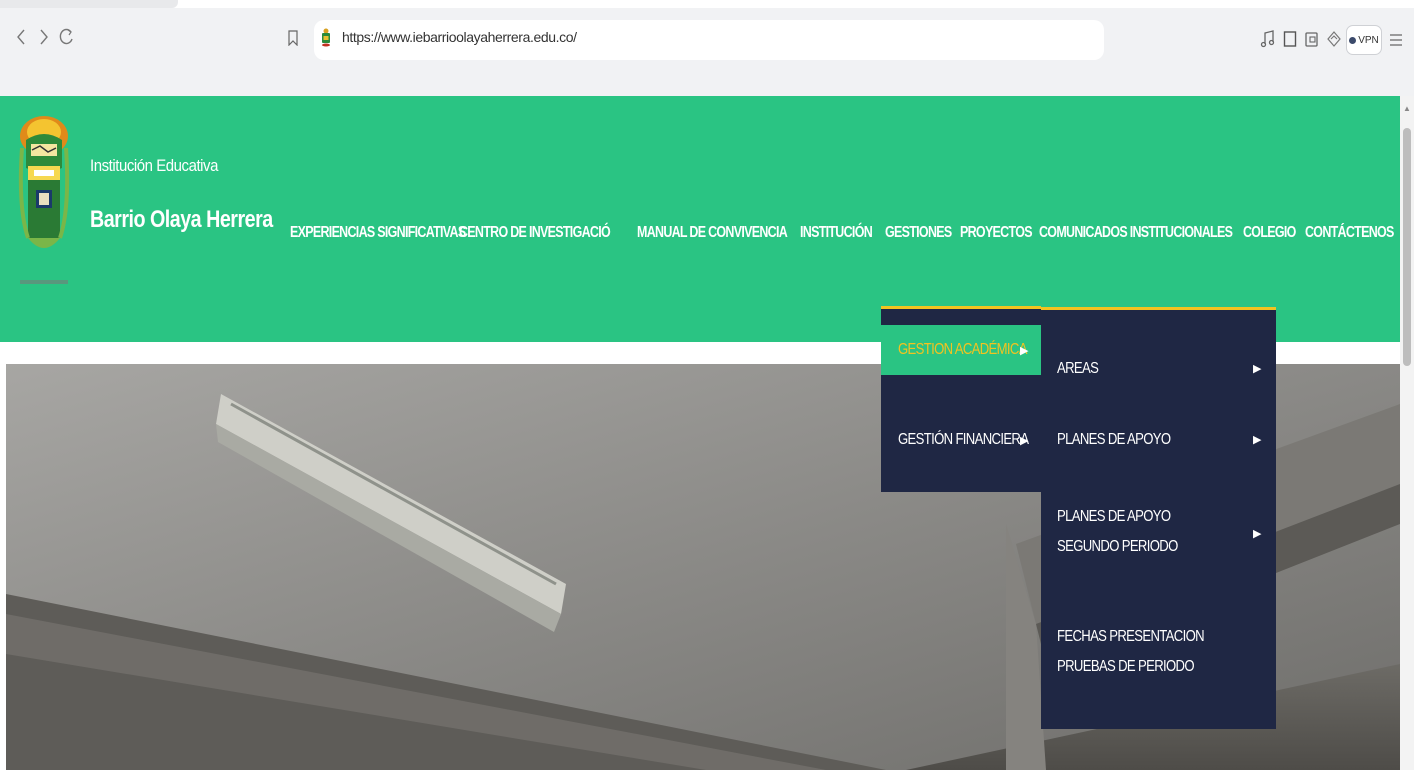 Image resolution: width=1414 pixels, height=770 pixels. Describe the element at coordinates (963, 439) in the screenshot. I see `menu-item-label: GESTIÓN FINANCIERA` at that location.